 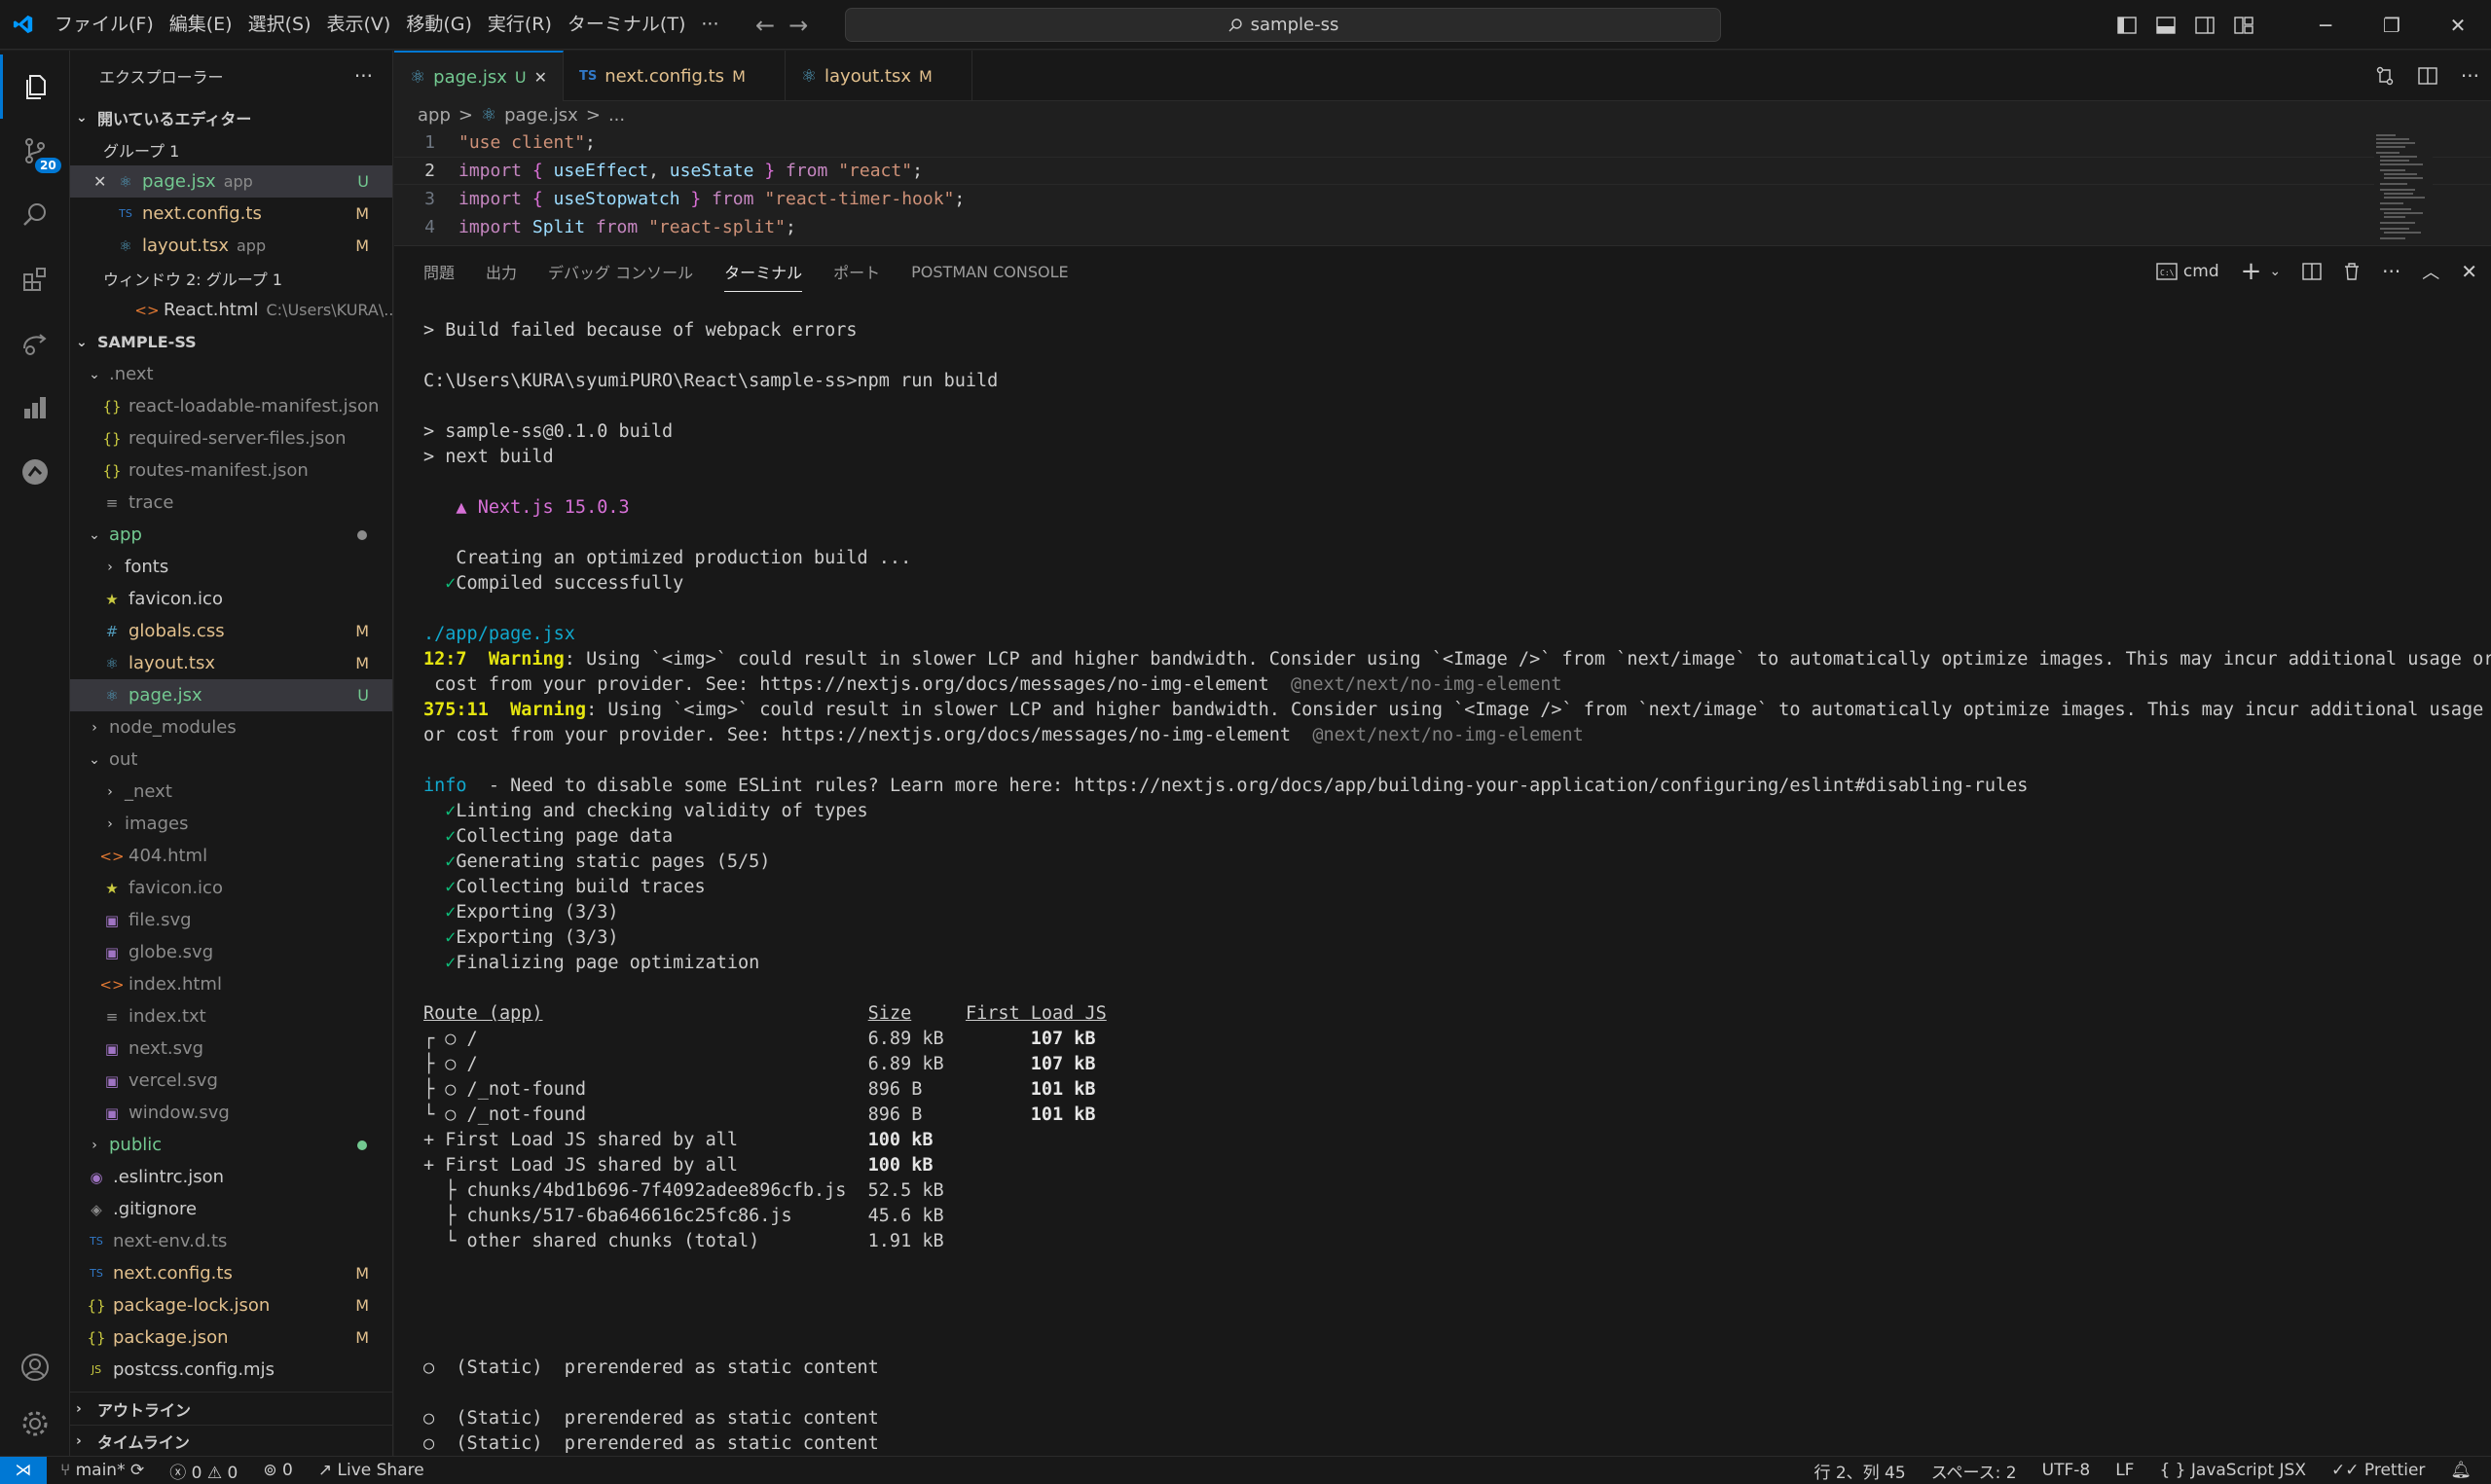 What do you see at coordinates (371, 1470) in the screenshot?
I see `live-share-button: ↗ Live Share` at bounding box center [371, 1470].